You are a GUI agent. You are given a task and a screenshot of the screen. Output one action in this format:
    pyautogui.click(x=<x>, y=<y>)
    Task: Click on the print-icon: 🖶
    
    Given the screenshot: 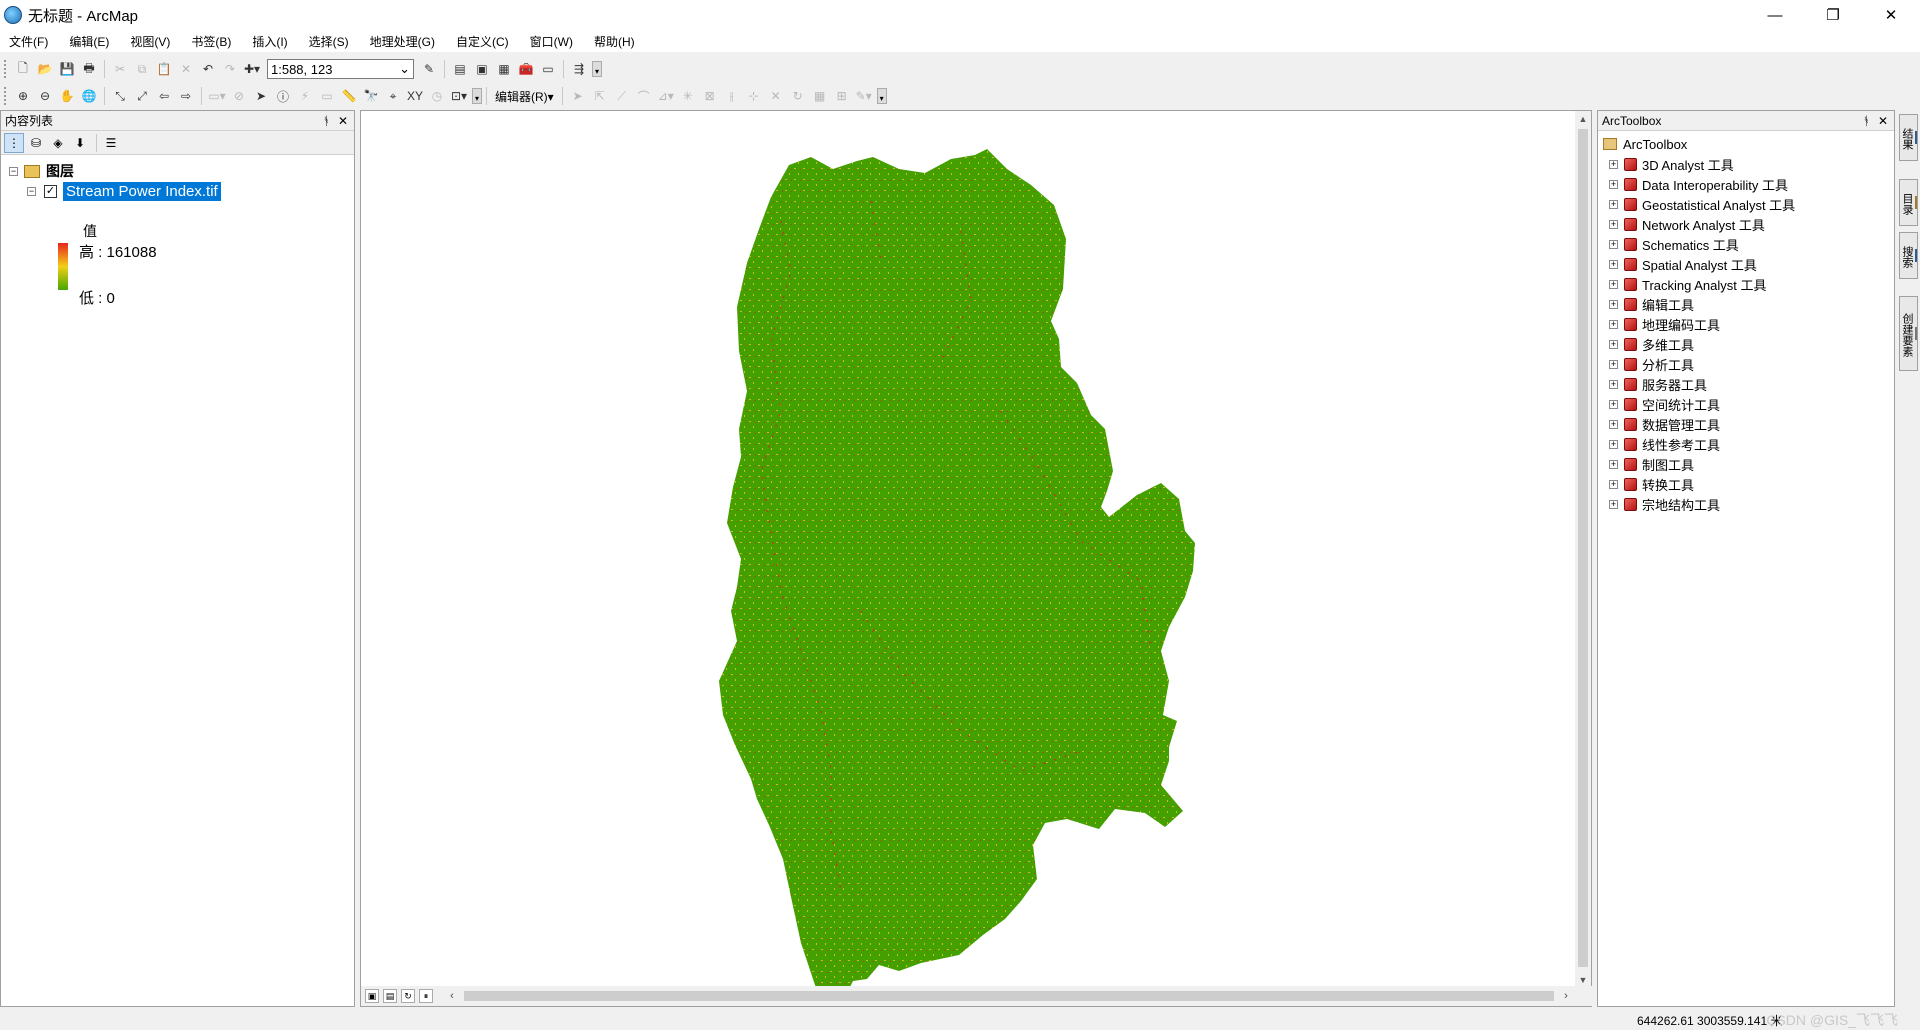 What is the action you would take?
    pyautogui.click(x=89, y=69)
    